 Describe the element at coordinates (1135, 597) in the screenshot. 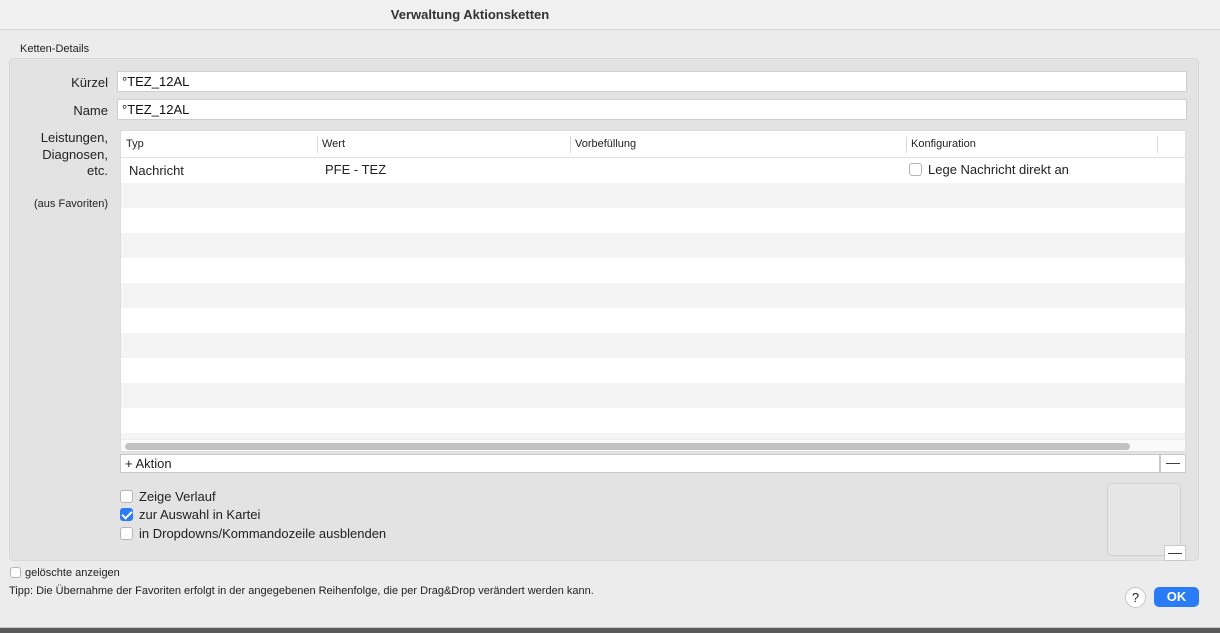

I see `help-button: ?` at that location.